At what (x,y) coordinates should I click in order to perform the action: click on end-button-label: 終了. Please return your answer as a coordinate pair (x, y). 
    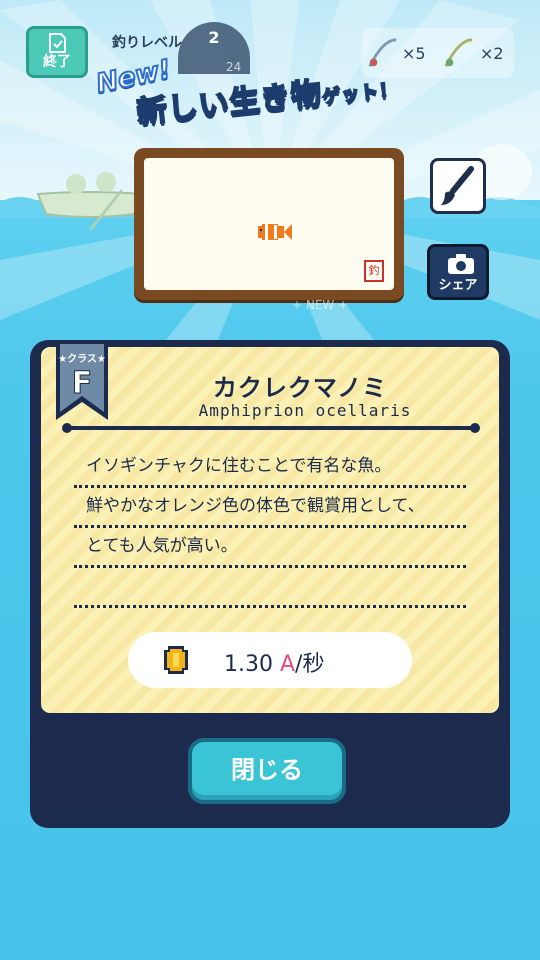
    Looking at the image, I should click on (57, 62).